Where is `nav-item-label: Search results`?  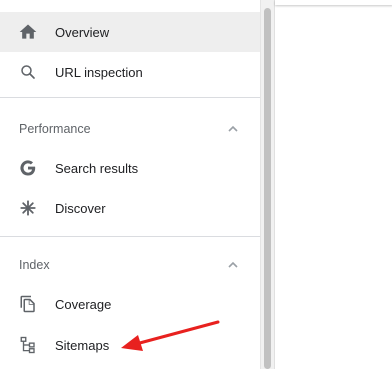 nav-item-label: Search results is located at coordinates (97, 168).